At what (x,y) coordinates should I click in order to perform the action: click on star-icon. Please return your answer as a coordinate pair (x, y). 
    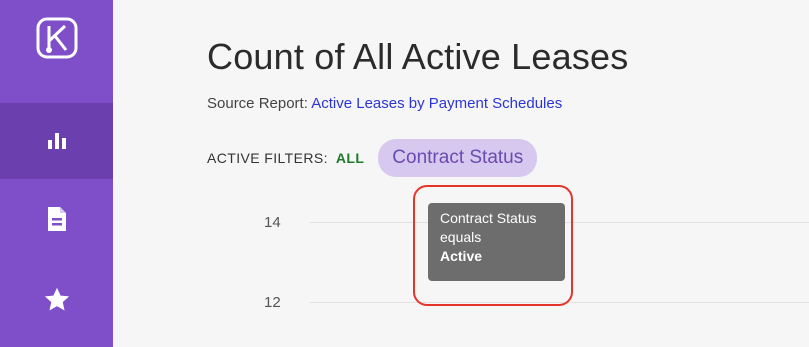
    Looking at the image, I should click on (56, 299).